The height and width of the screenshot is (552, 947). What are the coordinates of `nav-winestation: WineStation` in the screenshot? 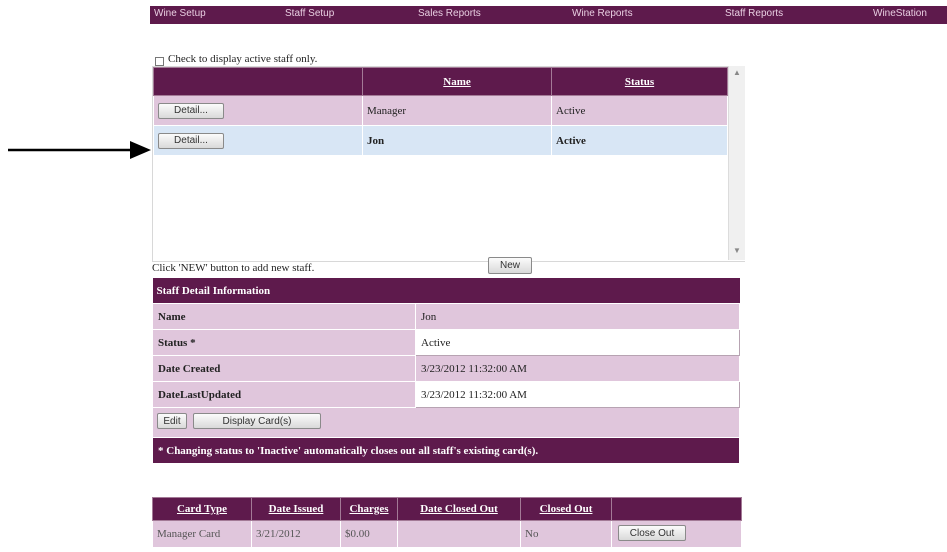 It's located at (900, 13).